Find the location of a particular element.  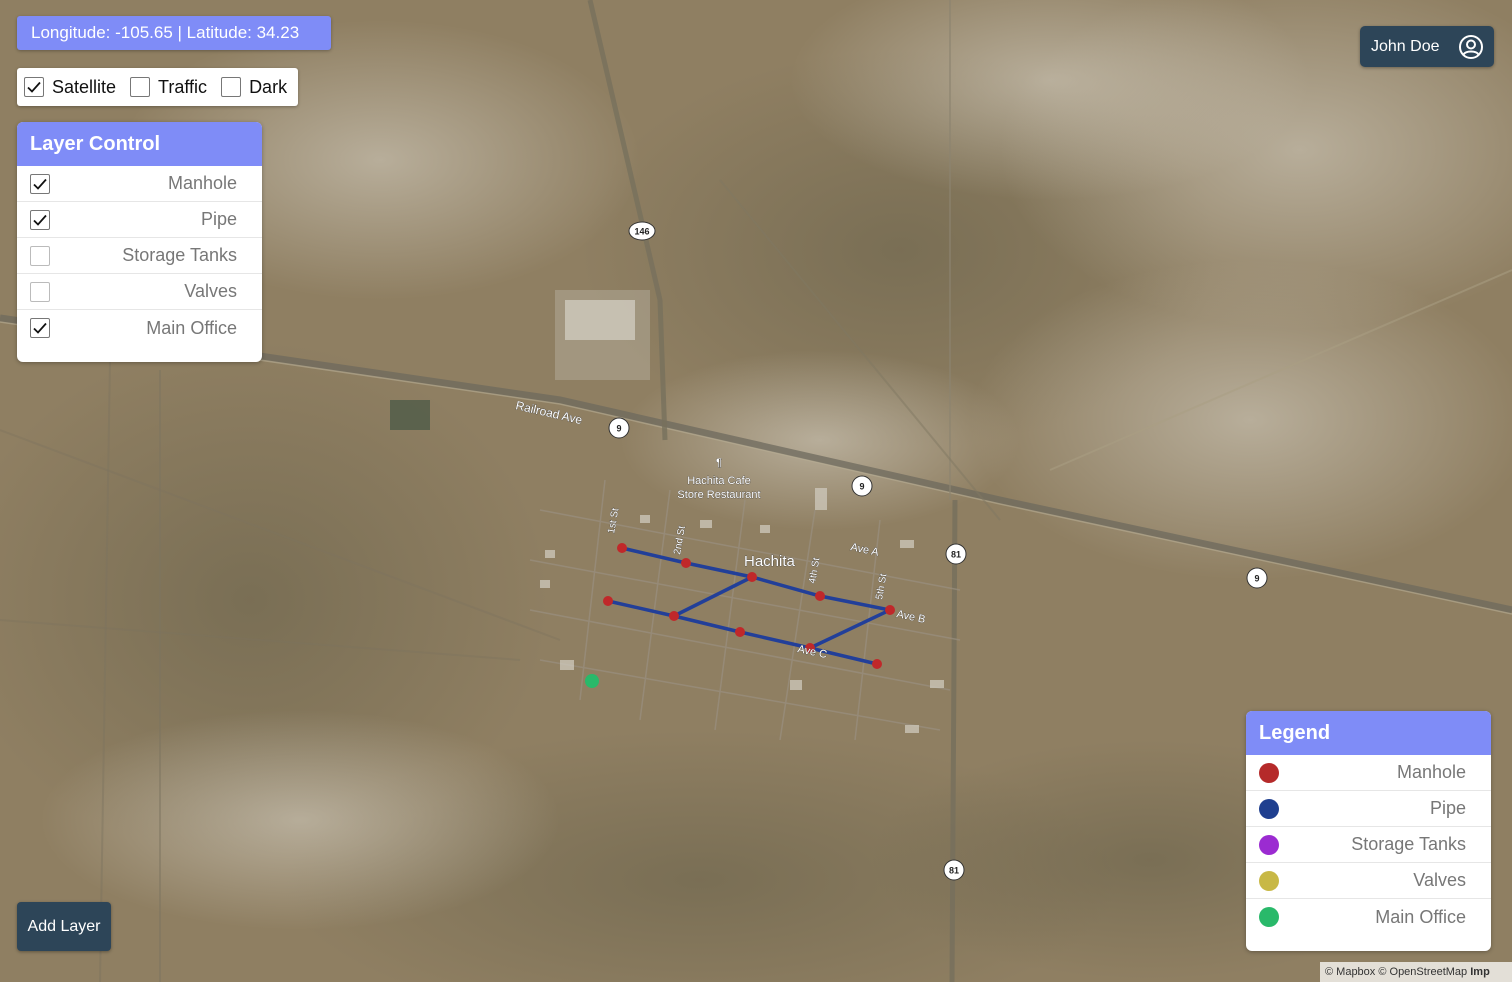

legend-title: Legend is located at coordinates (1368, 733).